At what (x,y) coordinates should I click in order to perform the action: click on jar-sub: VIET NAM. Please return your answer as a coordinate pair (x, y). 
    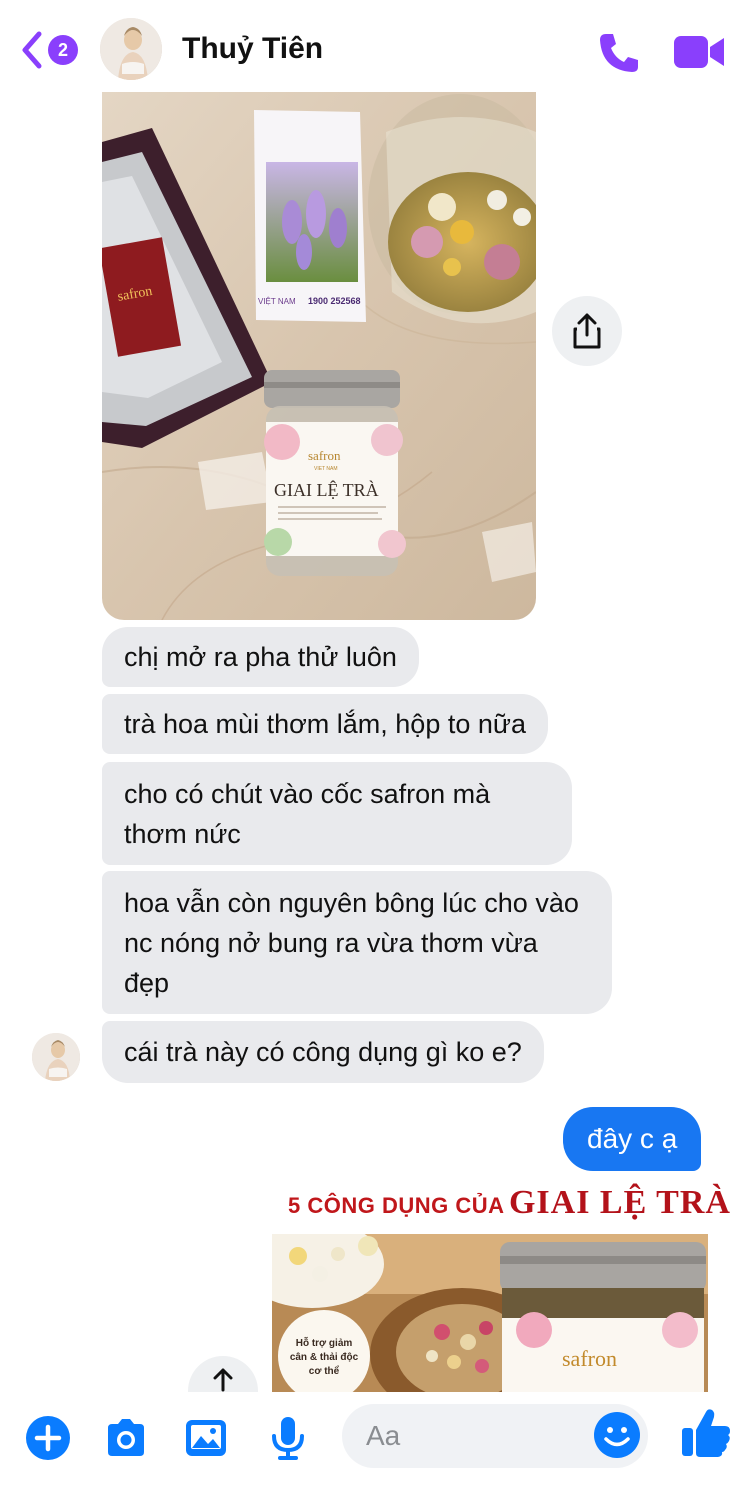
    Looking at the image, I should click on (326, 469).